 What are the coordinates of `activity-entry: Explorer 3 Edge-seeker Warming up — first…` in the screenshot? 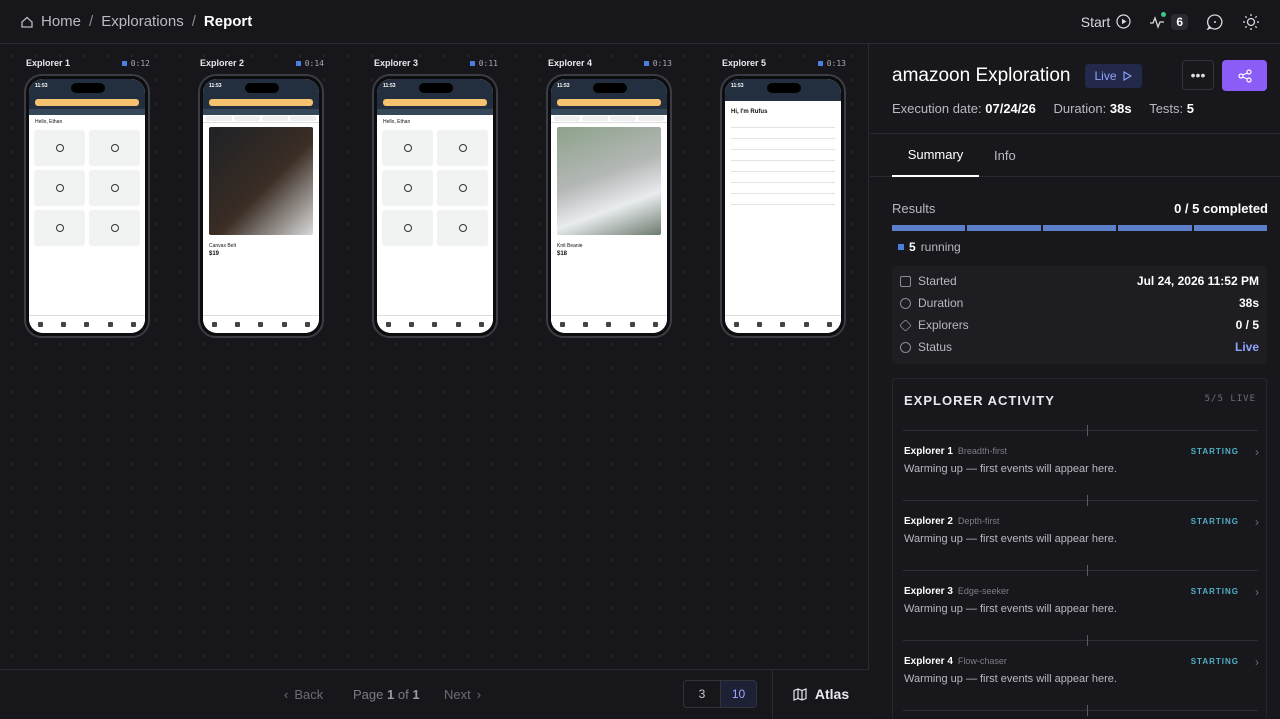 It's located at (1081, 605).